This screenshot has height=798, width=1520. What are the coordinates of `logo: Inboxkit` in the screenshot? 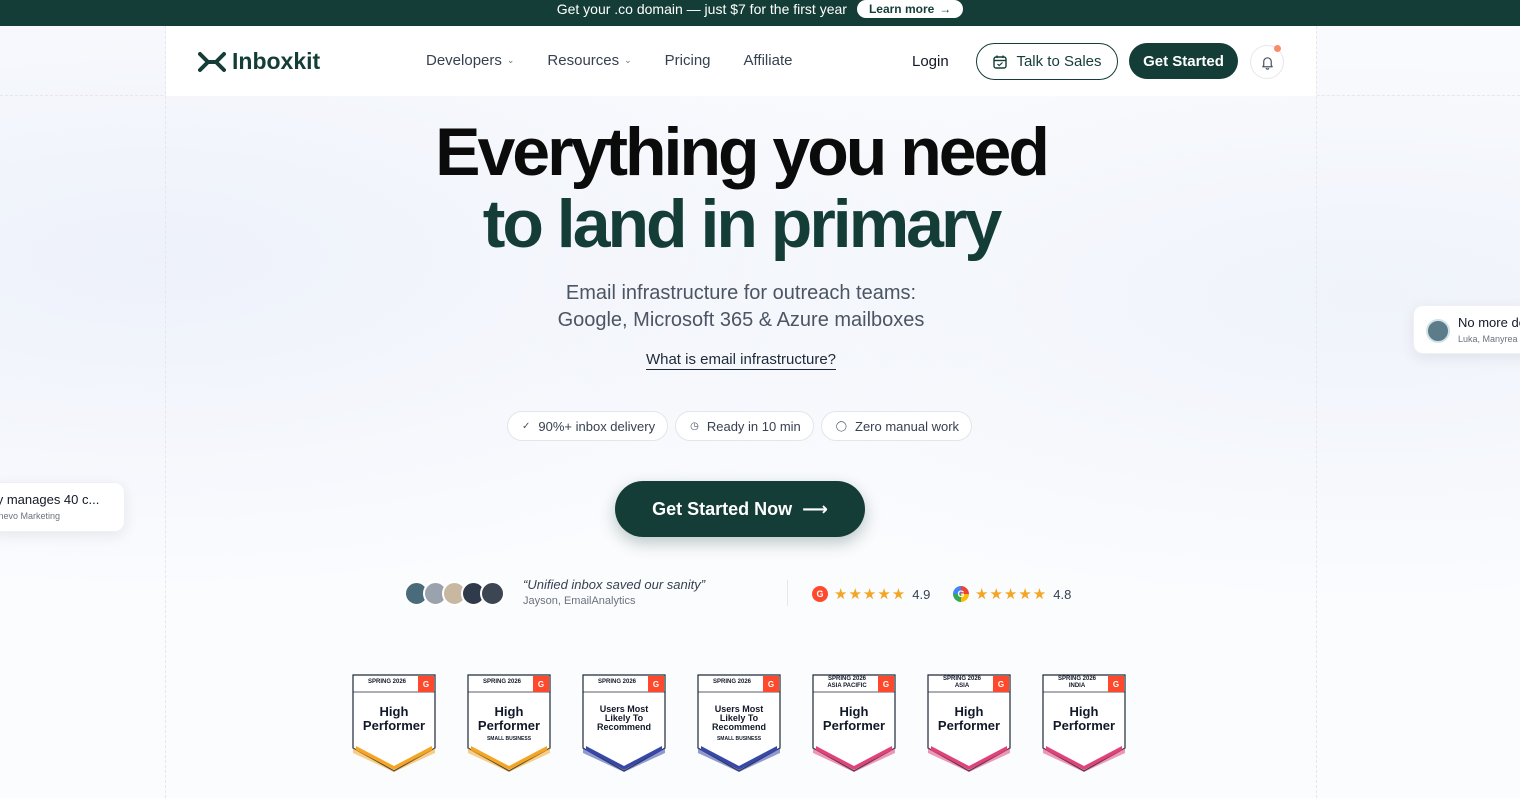 It's located at (259, 61).